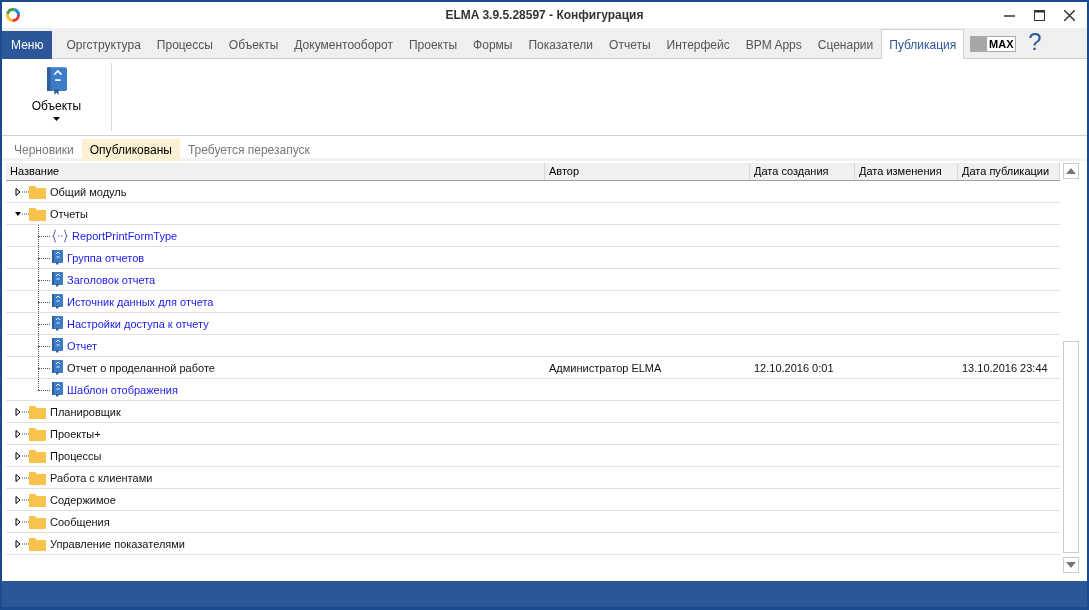  I want to click on column-header: Дата изменения, so click(906, 171).